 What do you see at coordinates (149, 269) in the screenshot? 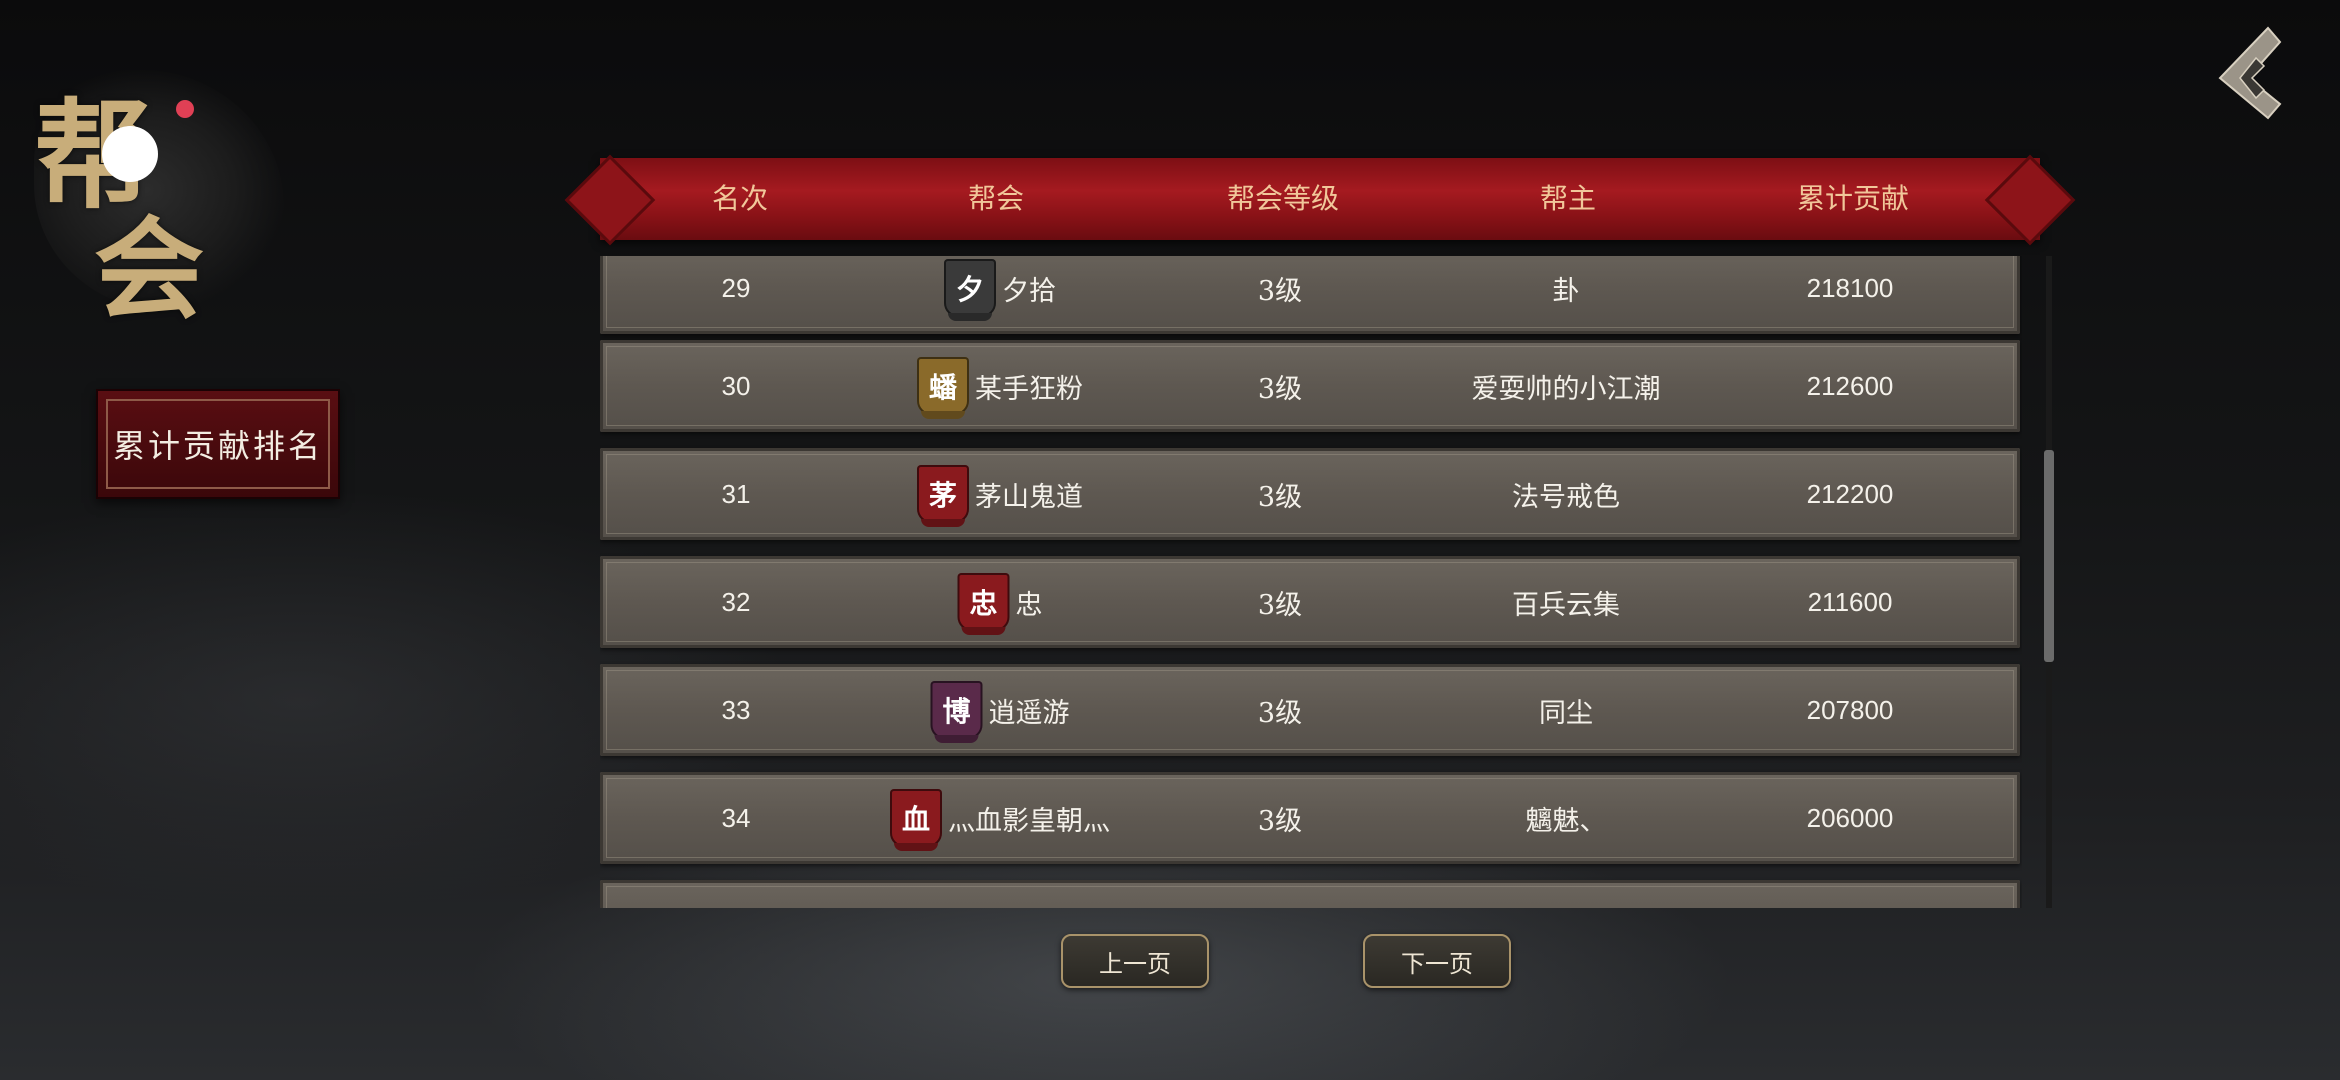
I see `emblem-char-2: 会` at bounding box center [149, 269].